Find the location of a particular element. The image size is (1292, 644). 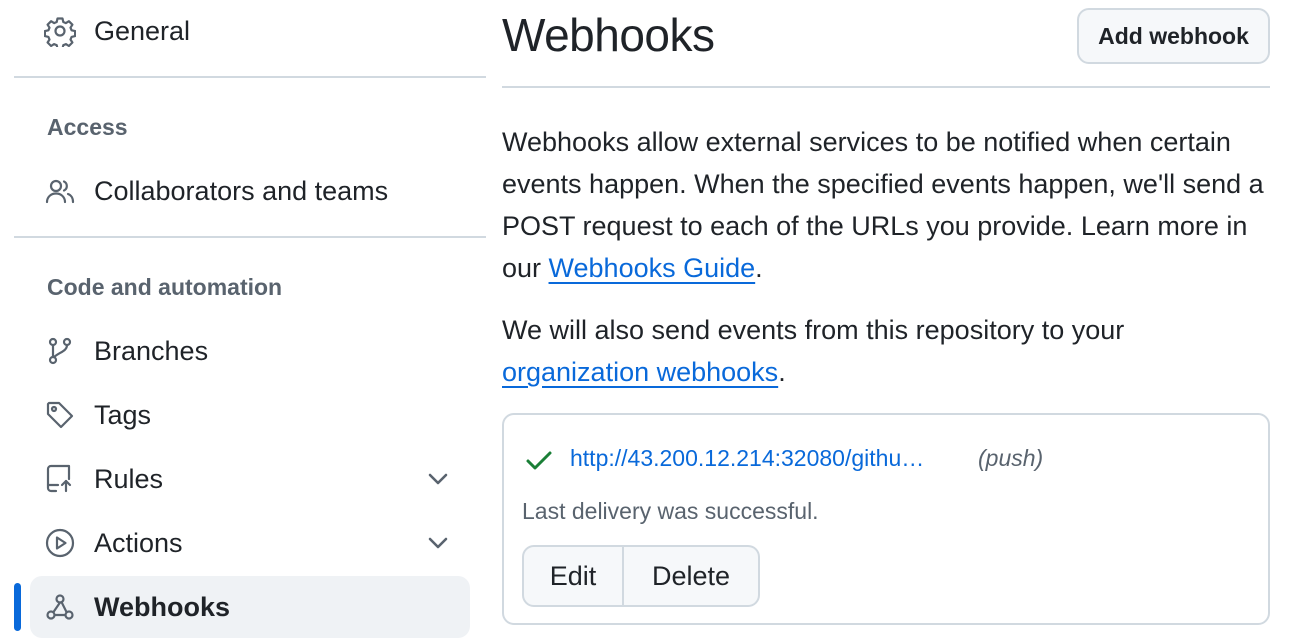

delete-button: Delete is located at coordinates (692, 576).